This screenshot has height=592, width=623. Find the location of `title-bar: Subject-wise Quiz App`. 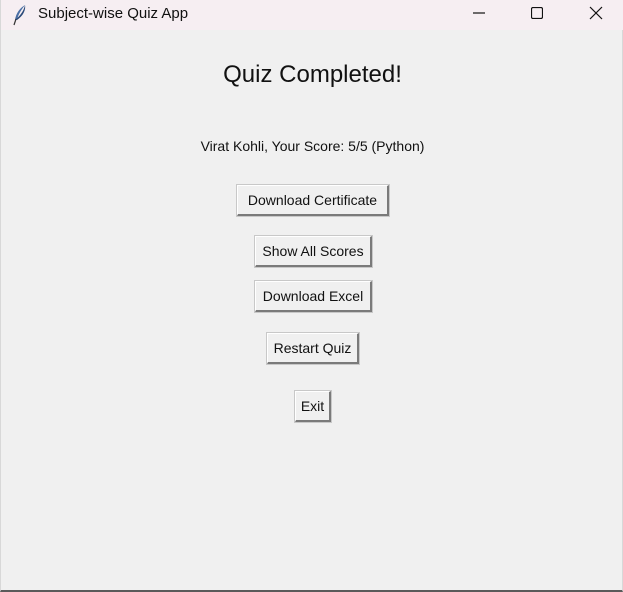

title-bar: Subject-wise Quiz App is located at coordinates (312, 15).